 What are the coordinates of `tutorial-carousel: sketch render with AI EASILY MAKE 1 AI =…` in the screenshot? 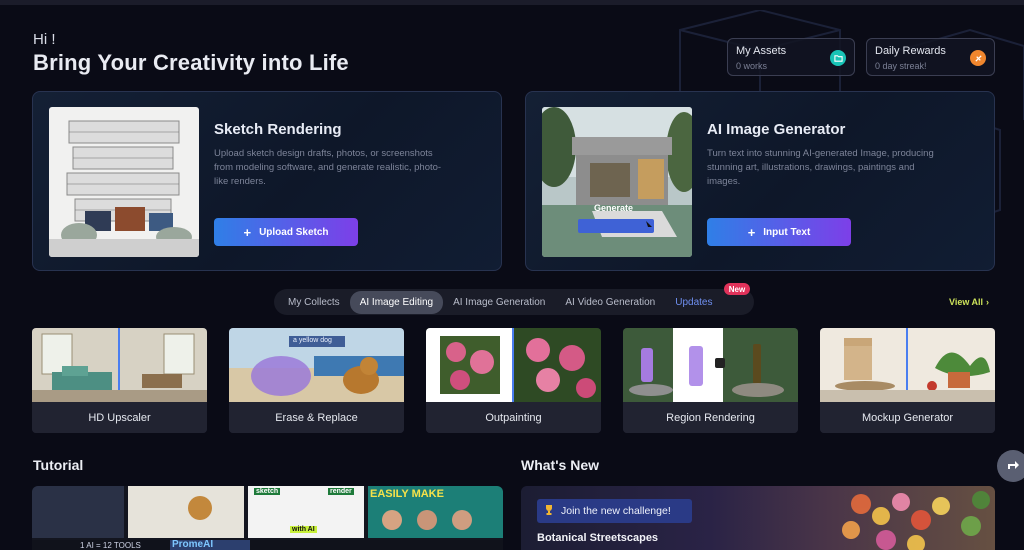 It's located at (267, 518).